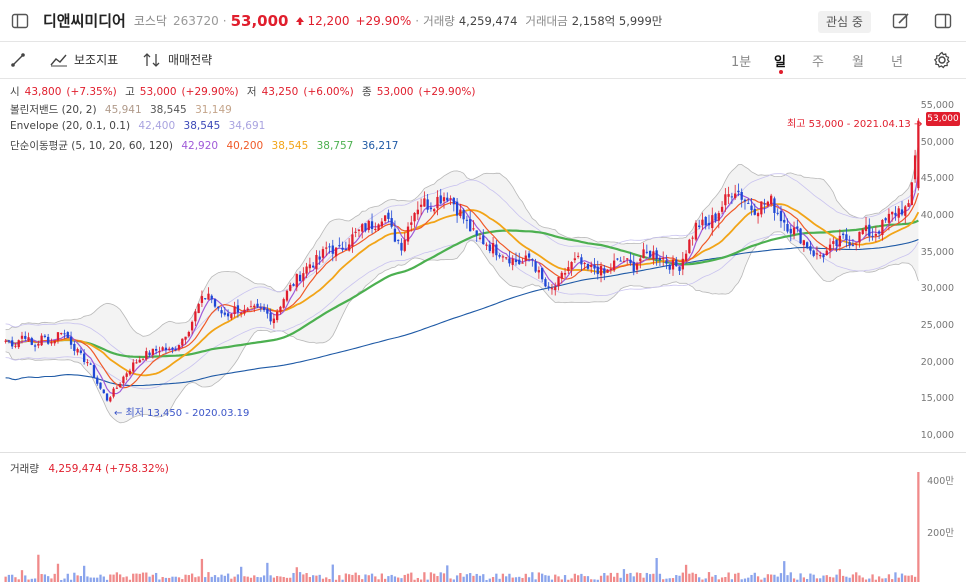 Image resolution: width=966 pixels, height=587 pixels. Describe the element at coordinates (84, 59) in the screenshot. I see `aux-indicator-button: 보조지표` at that location.